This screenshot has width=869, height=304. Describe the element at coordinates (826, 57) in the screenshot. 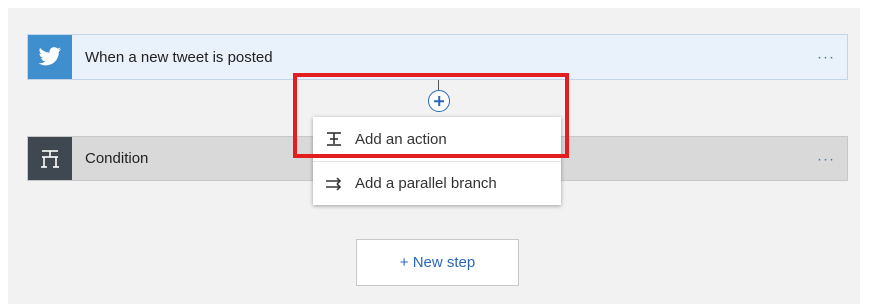

I see `trigger-more-button: ···` at that location.